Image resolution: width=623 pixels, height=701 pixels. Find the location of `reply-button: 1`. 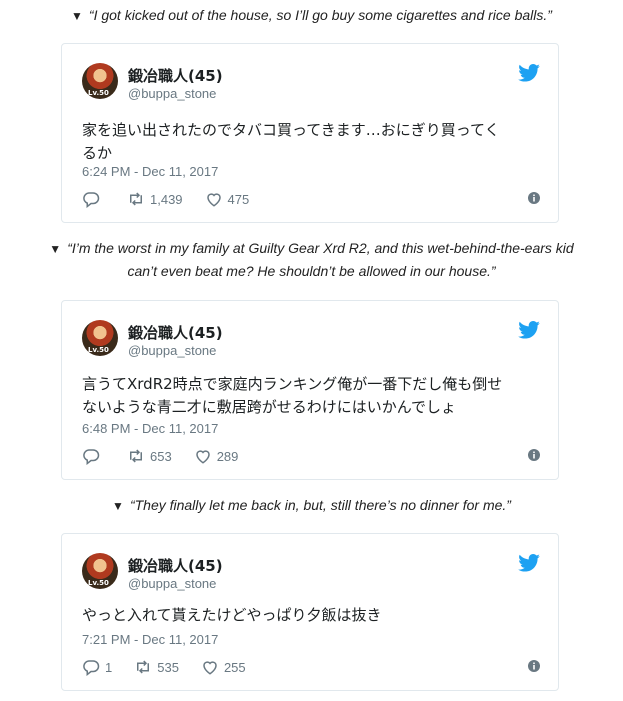

reply-button: 1 is located at coordinates (97, 667).